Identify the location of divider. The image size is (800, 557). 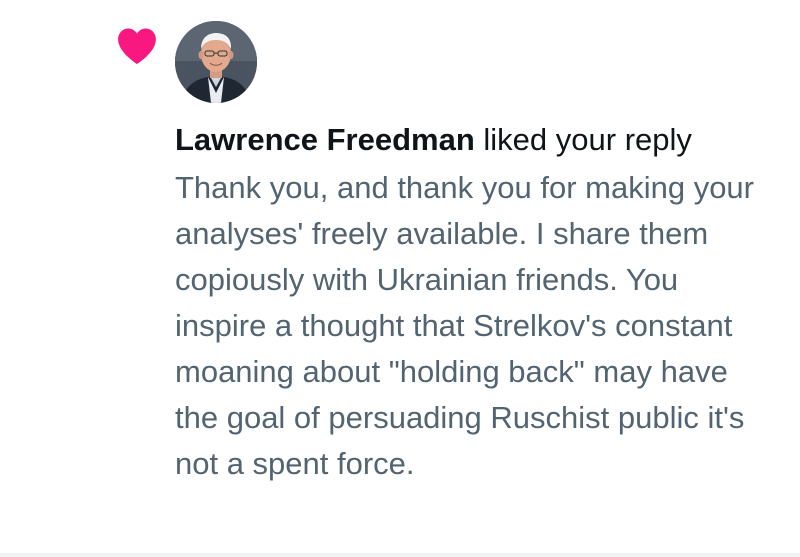
(400, 555).